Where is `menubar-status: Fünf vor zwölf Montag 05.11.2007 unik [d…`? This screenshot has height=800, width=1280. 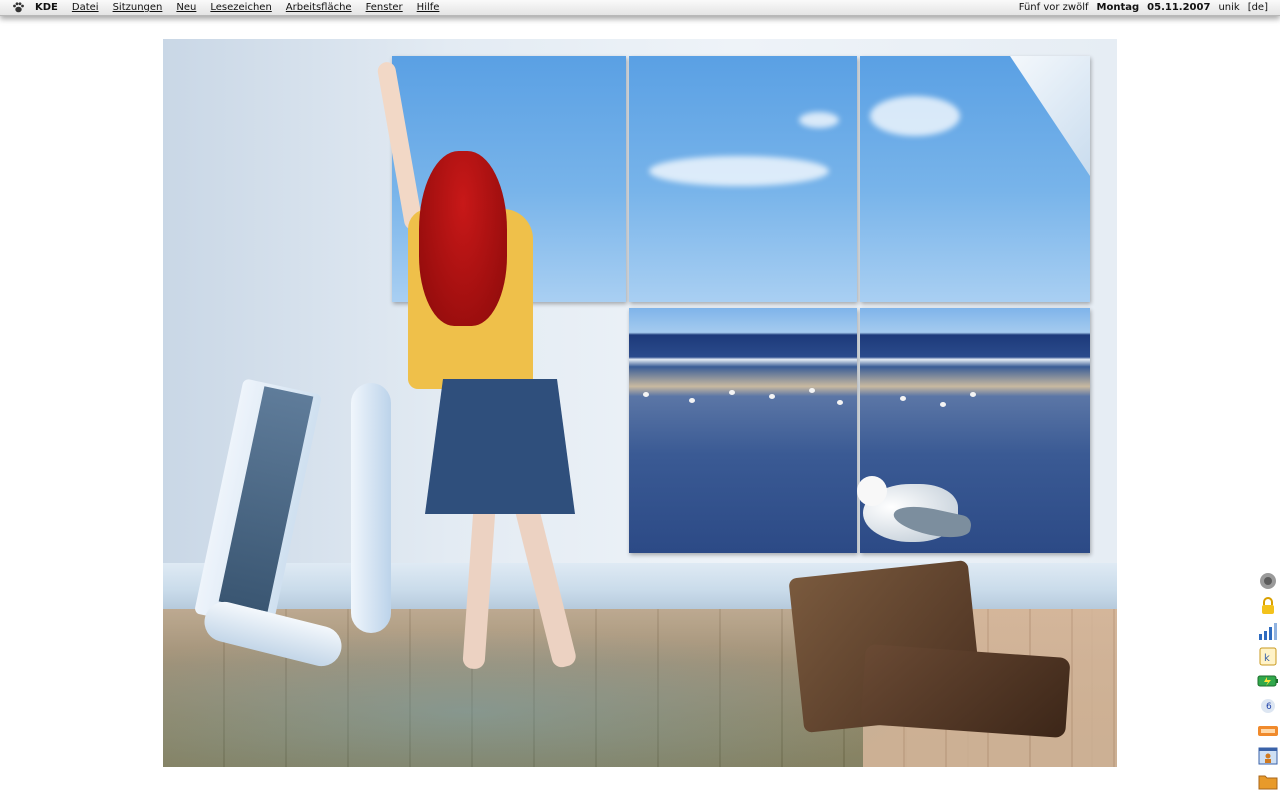
menubar-status: Fünf vor zwölf Montag 05.11.2007 unik [d… is located at coordinates (1147, 7).